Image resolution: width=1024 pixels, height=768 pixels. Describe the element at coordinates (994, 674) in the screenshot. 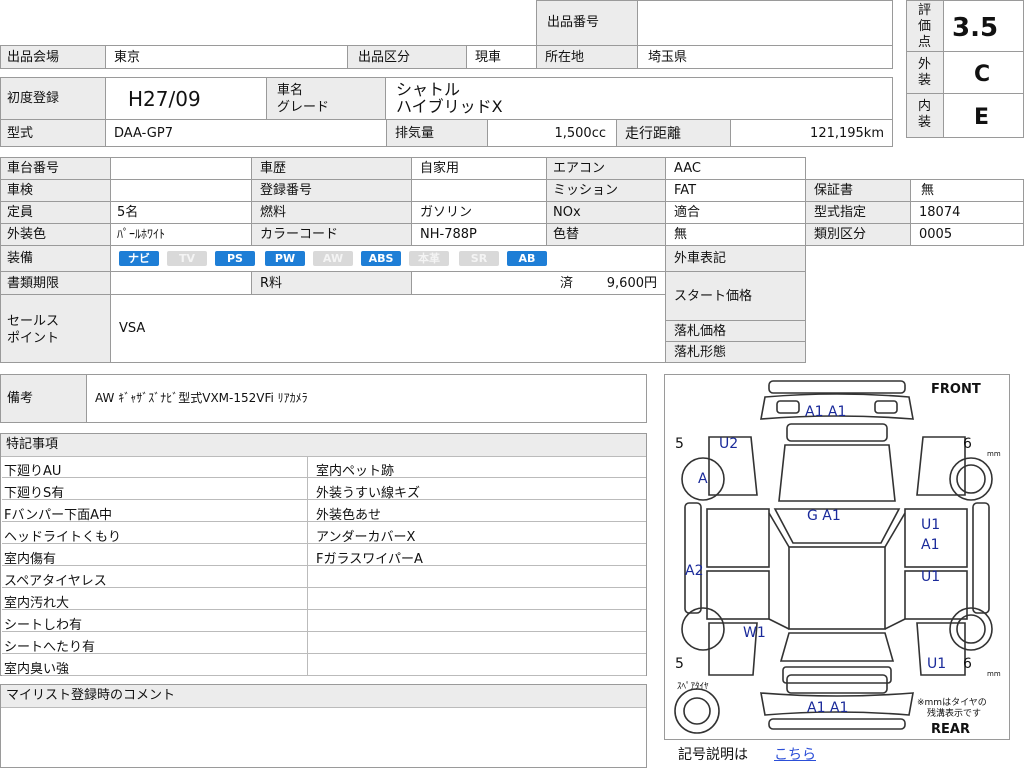

I see `tire-unit-rear-right: mm` at that location.